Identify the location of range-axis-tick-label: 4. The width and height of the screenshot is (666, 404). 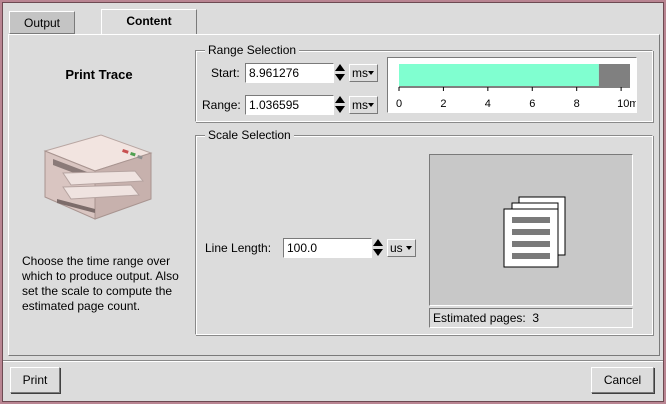
(488, 104).